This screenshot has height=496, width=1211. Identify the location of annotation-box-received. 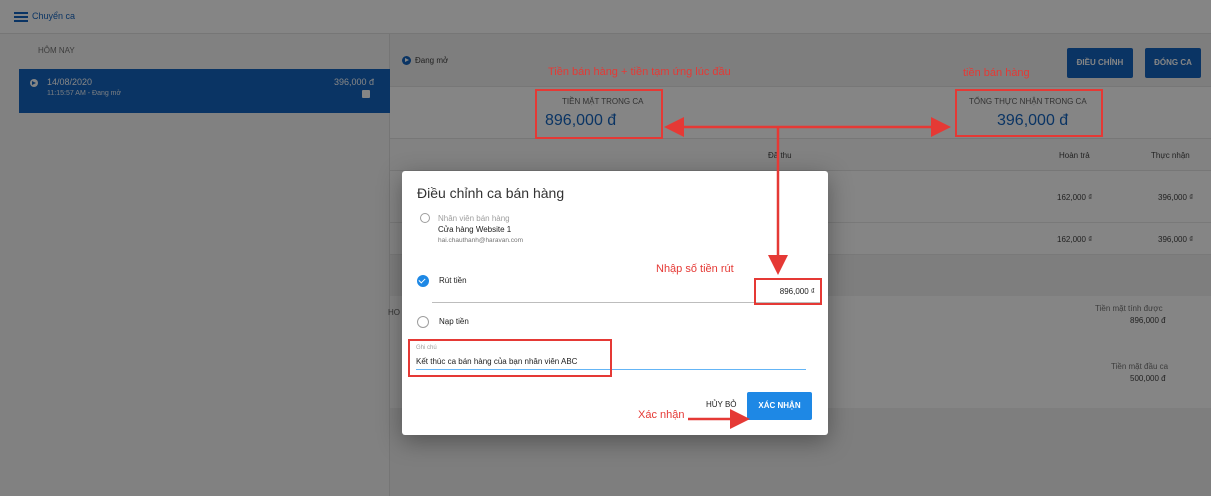
(1029, 113).